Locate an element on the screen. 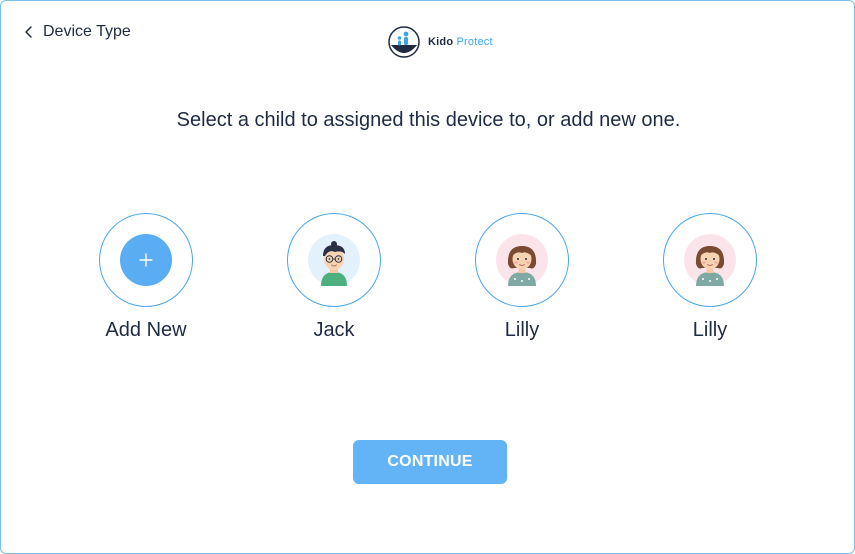 This screenshot has width=855, height=554. child-profile-jack: Jack is located at coordinates (334, 277).